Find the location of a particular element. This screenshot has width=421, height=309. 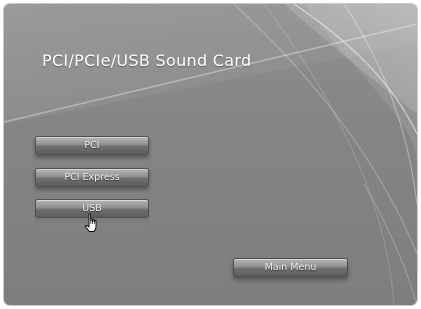

main-menu-button: Main Menu is located at coordinates (290, 267).